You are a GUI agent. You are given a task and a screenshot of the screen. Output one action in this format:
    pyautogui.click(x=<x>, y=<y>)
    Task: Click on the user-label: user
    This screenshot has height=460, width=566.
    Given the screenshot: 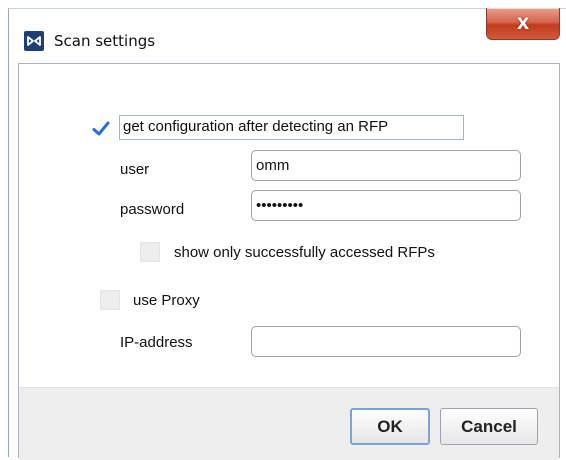 What is the action you would take?
    pyautogui.click(x=135, y=169)
    